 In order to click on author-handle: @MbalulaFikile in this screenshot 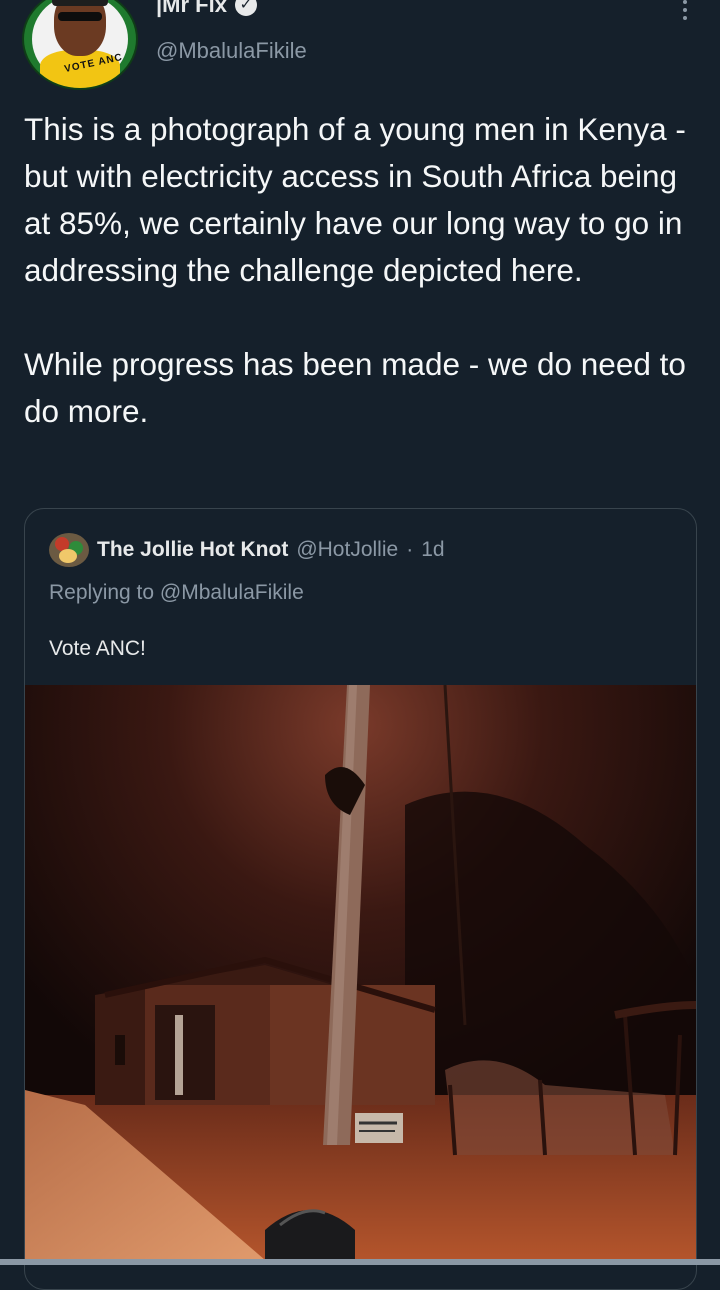, I will do `click(231, 51)`.